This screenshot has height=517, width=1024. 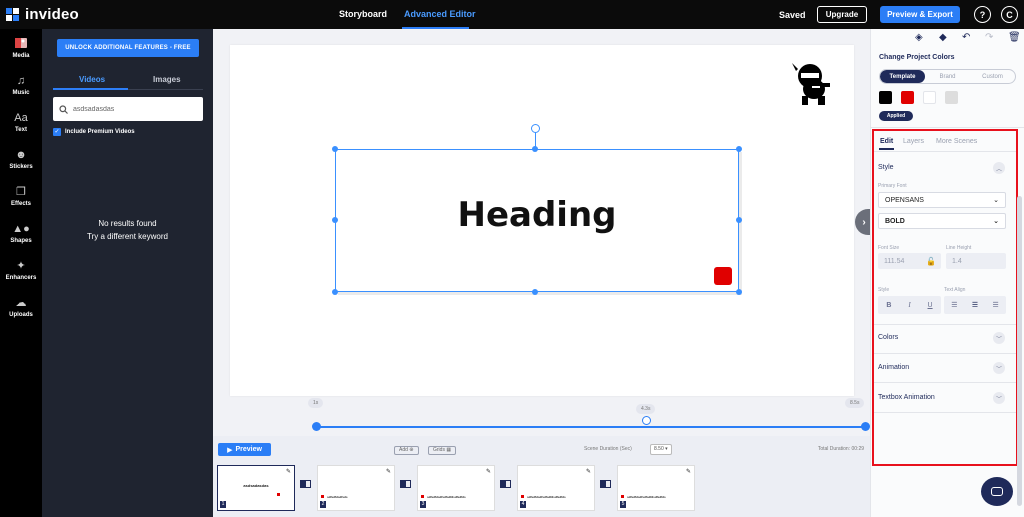 I want to click on rail-item-stickers: ☻ Stickers, so click(x=21, y=166).